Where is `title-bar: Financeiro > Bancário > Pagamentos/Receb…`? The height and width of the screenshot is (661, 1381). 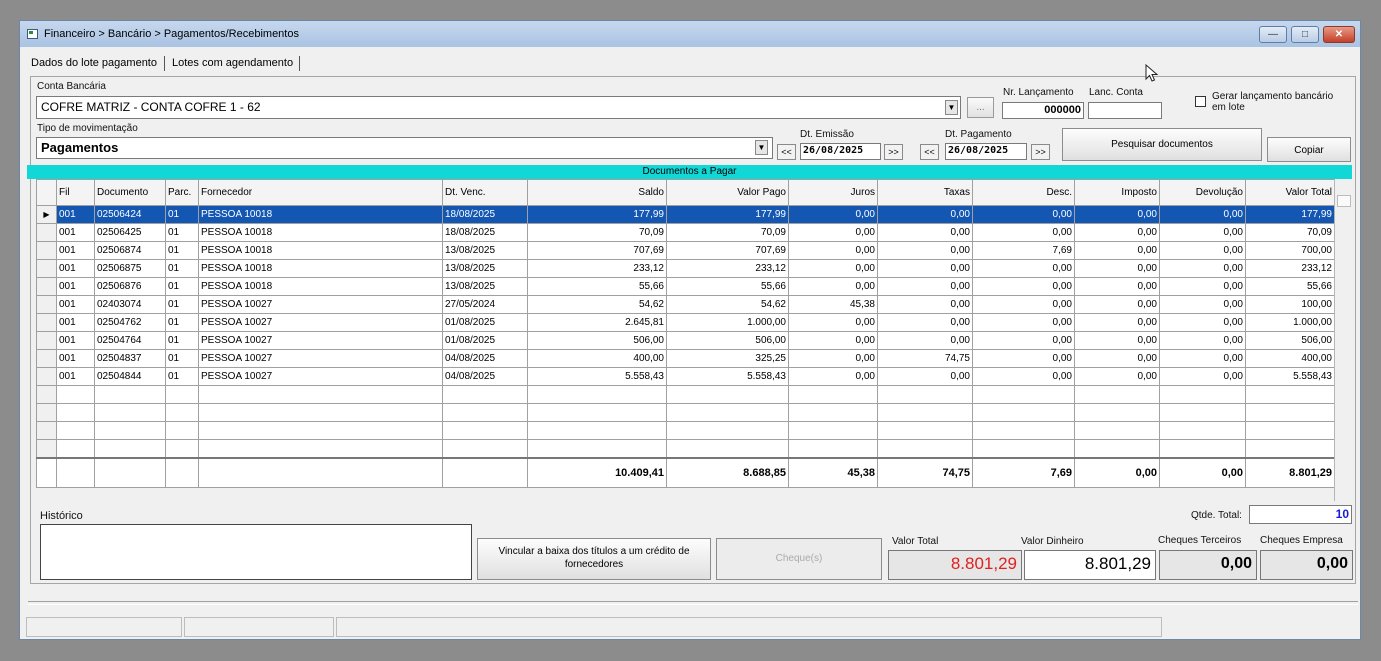 title-bar: Financeiro > Bancário > Pagamentos/Receb… is located at coordinates (690, 34).